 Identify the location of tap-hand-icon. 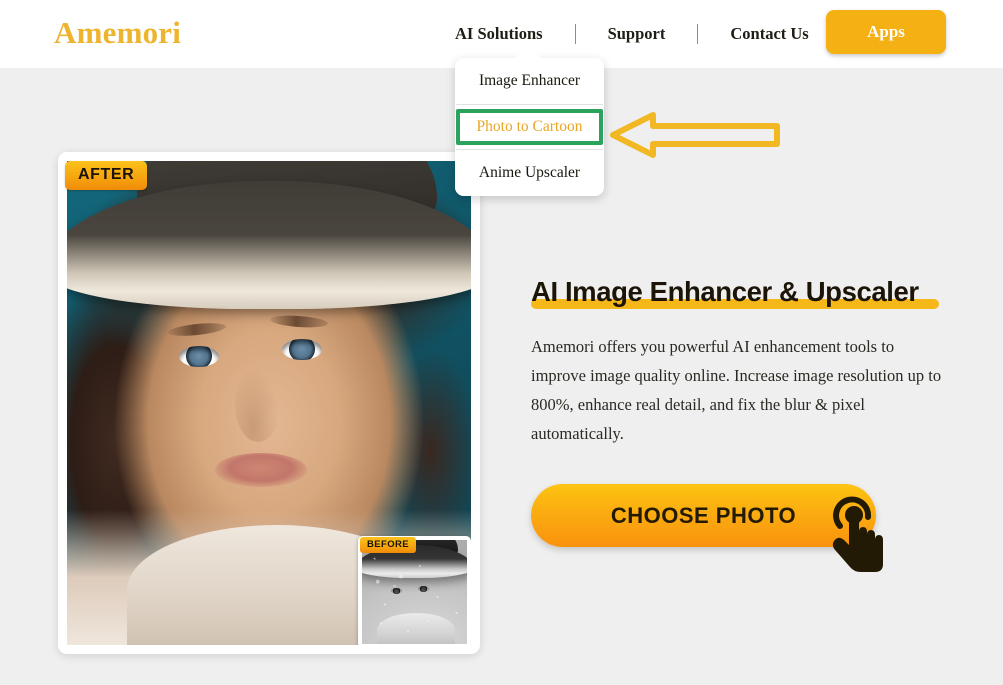
(857, 534).